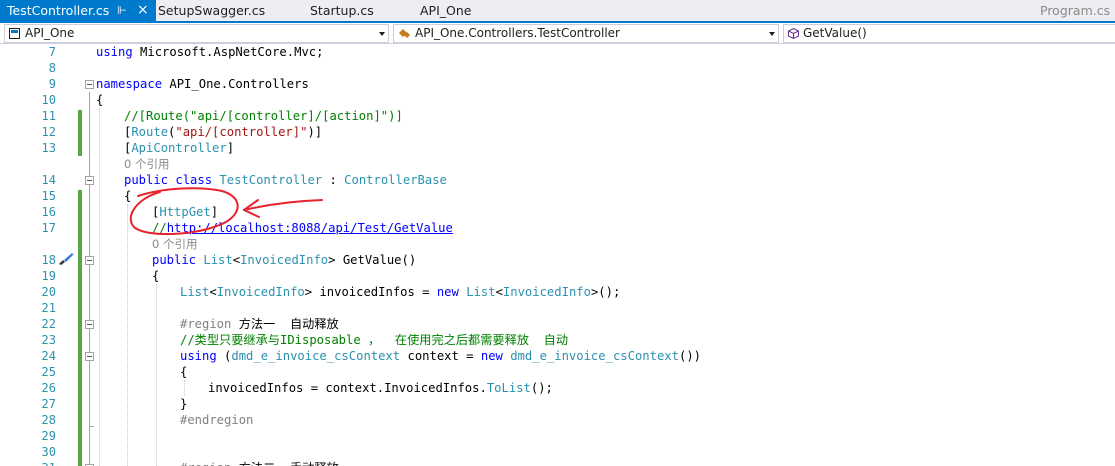 The height and width of the screenshot is (466, 1115). I want to click on red-annotation-circle, so click(226, 211).